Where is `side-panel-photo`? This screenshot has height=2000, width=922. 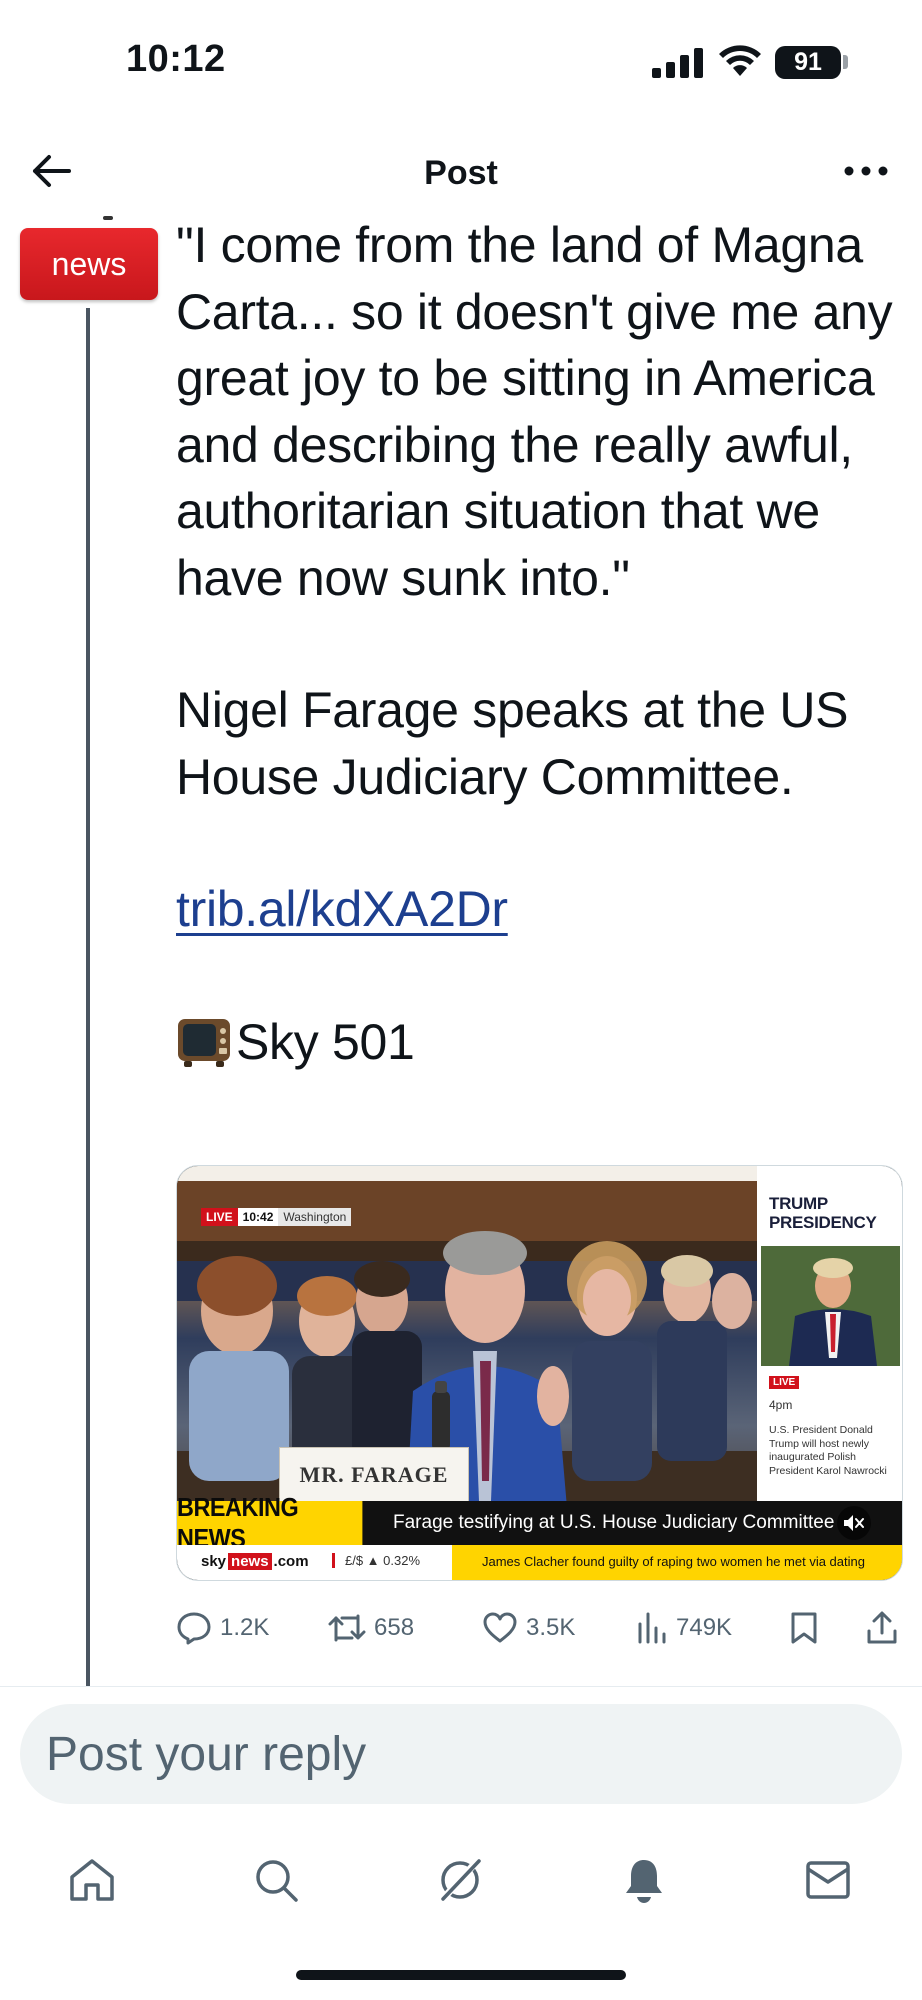 side-panel-photo is located at coordinates (830, 1306).